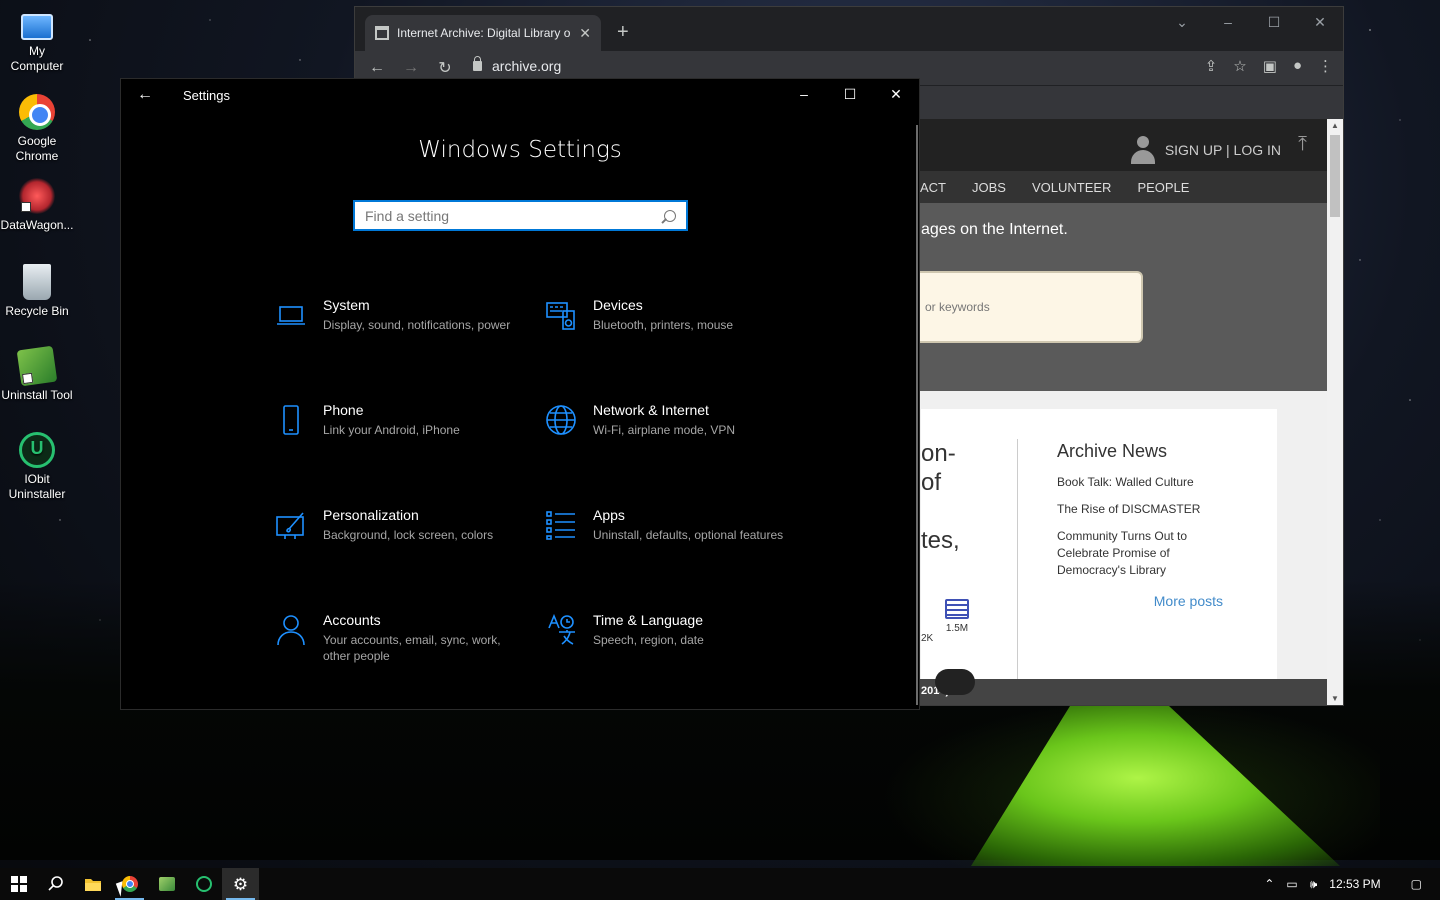 The height and width of the screenshot is (900, 1440). I want to click on nav-contact: ACT, so click(933, 187).